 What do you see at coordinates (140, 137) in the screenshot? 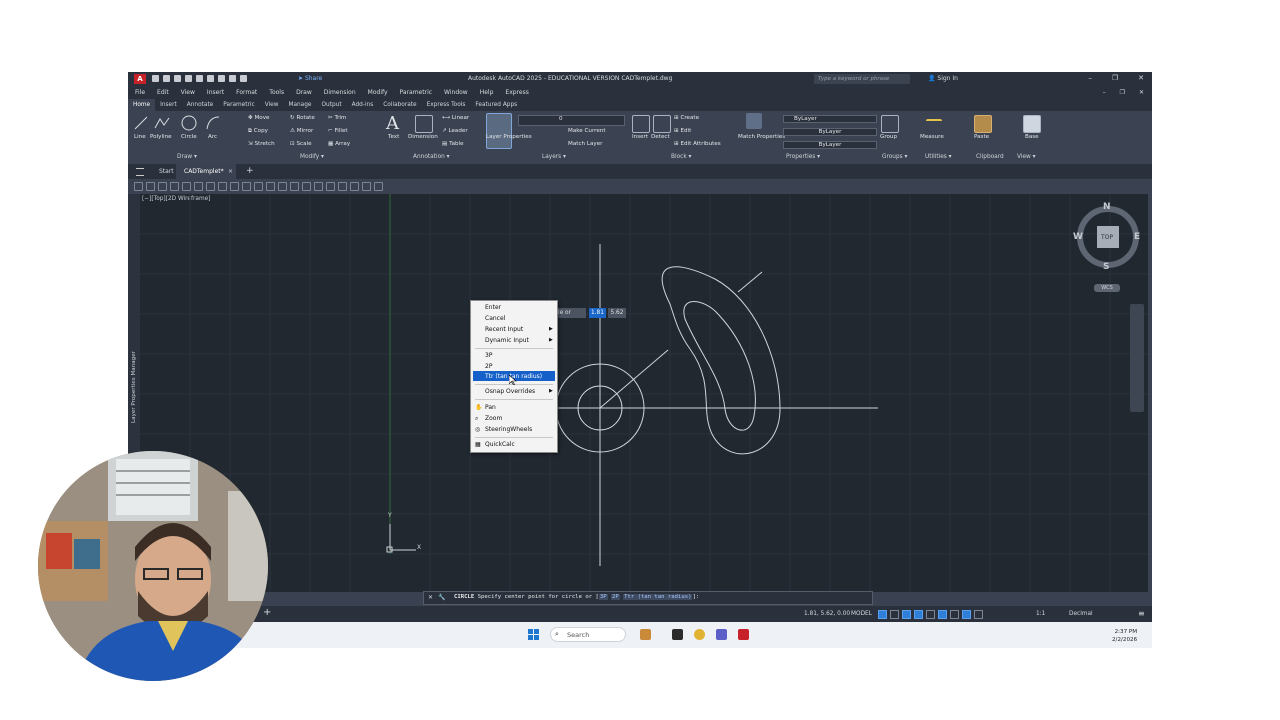
I see `line-button: Line` at bounding box center [140, 137].